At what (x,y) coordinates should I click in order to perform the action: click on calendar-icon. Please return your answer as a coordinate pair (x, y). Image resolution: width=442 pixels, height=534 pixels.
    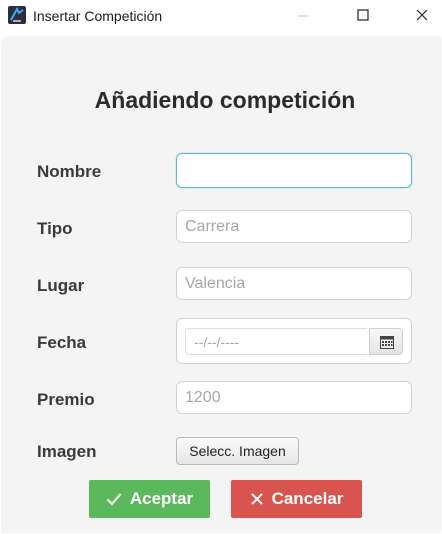
    Looking at the image, I should click on (387, 342).